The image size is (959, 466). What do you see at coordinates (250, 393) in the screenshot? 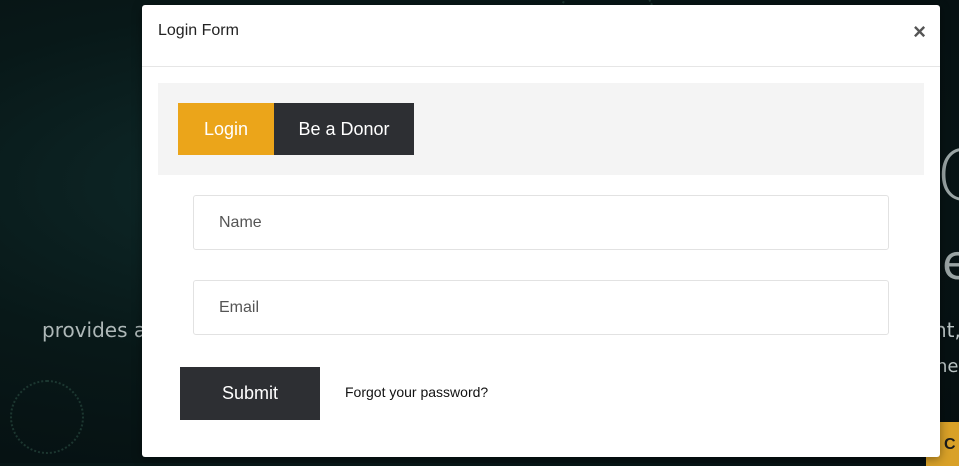
I see `submit-button: Submit` at bounding box center [250, 393].